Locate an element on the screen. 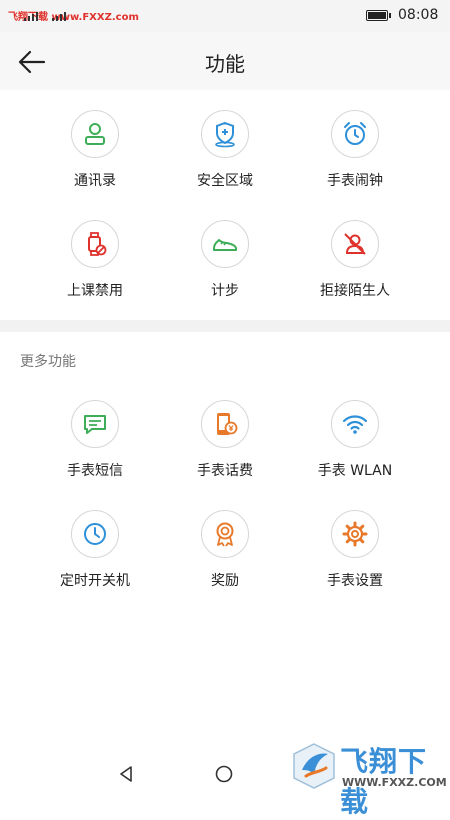 This screenshot has height=820, width=450. award-icon is located at coordinates (225, 534).